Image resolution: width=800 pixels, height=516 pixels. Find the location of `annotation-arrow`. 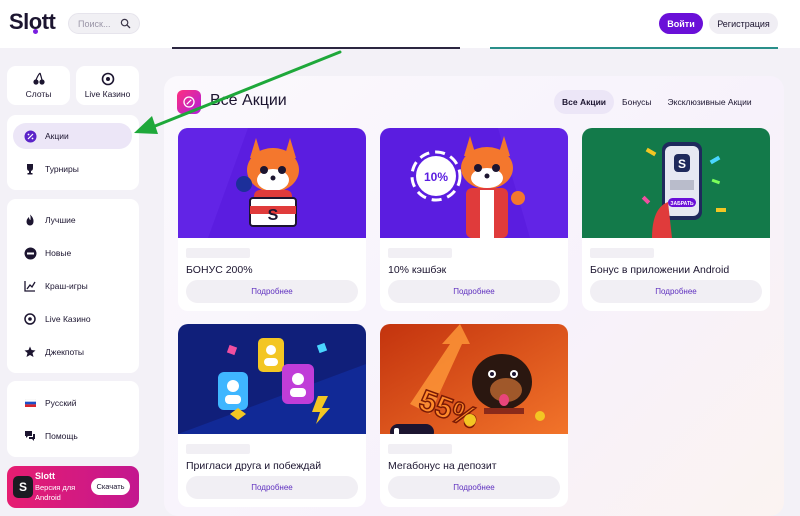

annotation-arrow is located at coordinates (238, 92).